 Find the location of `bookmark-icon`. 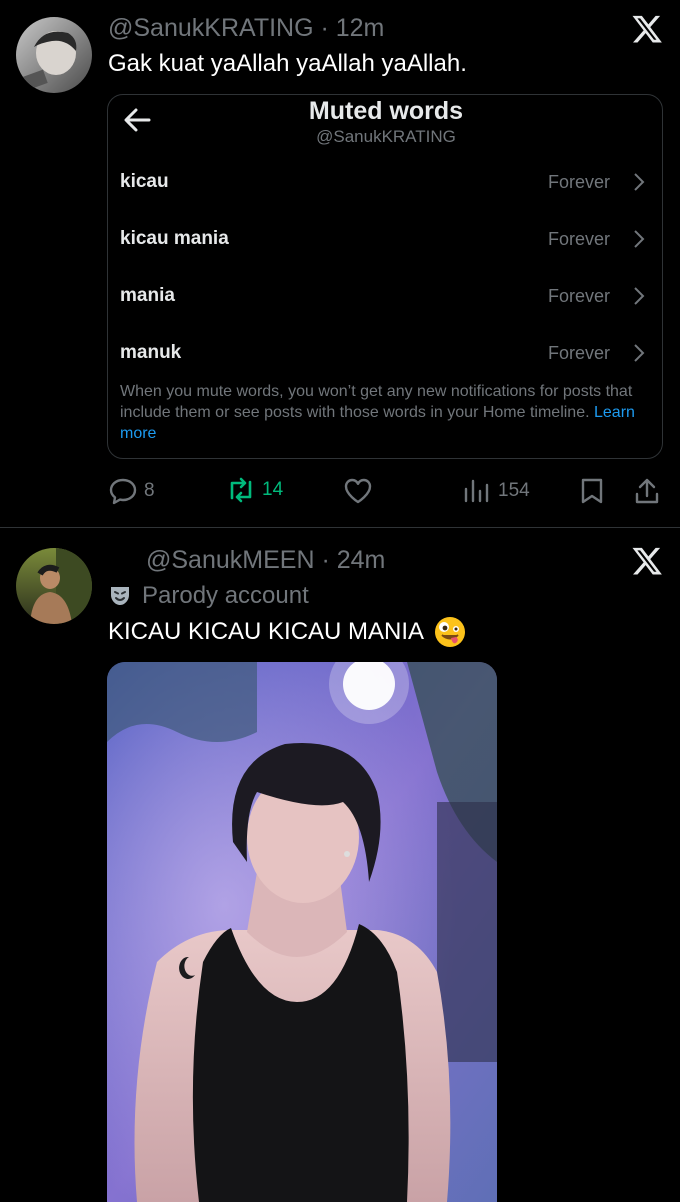

bookmark-icon is located at coordinates (592, 491).